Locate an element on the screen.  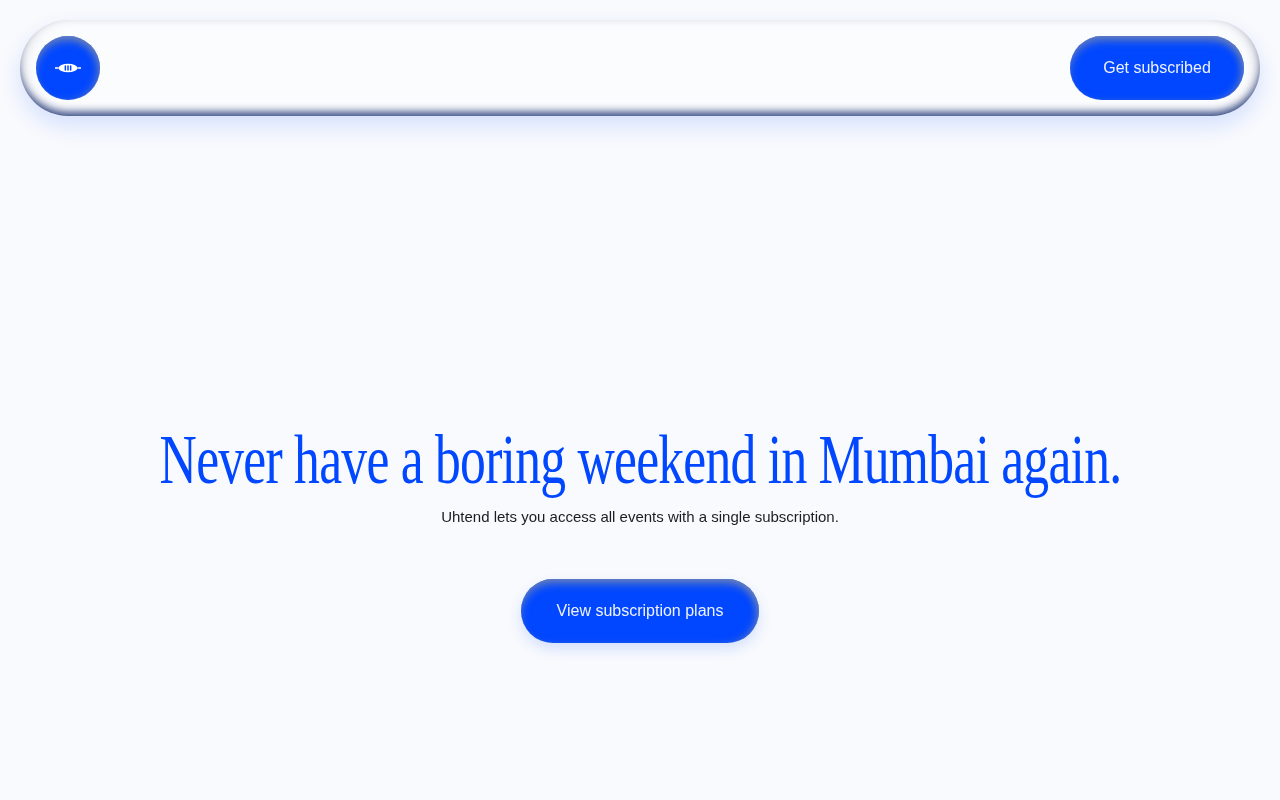
hero-headline: Never have a boring weekend in Mumbai again. is located at coordinates (640, 460).